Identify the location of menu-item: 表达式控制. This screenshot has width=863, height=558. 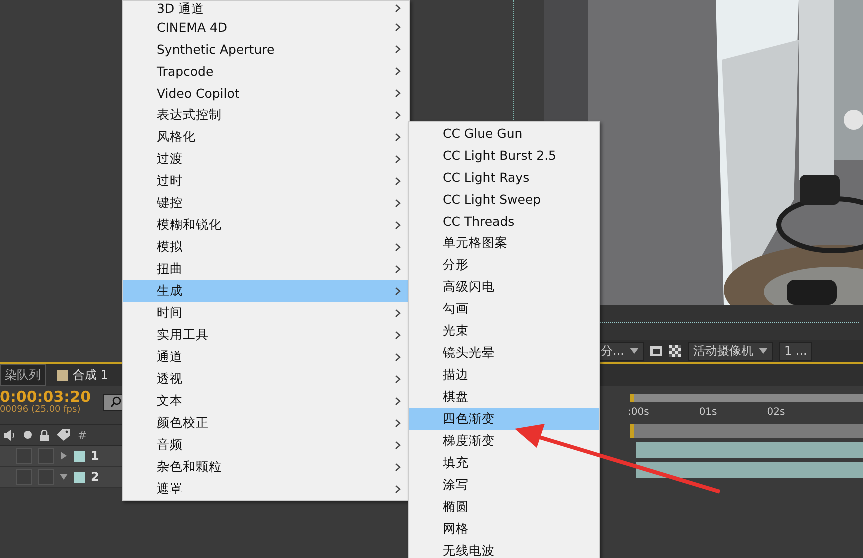
(266, 115).